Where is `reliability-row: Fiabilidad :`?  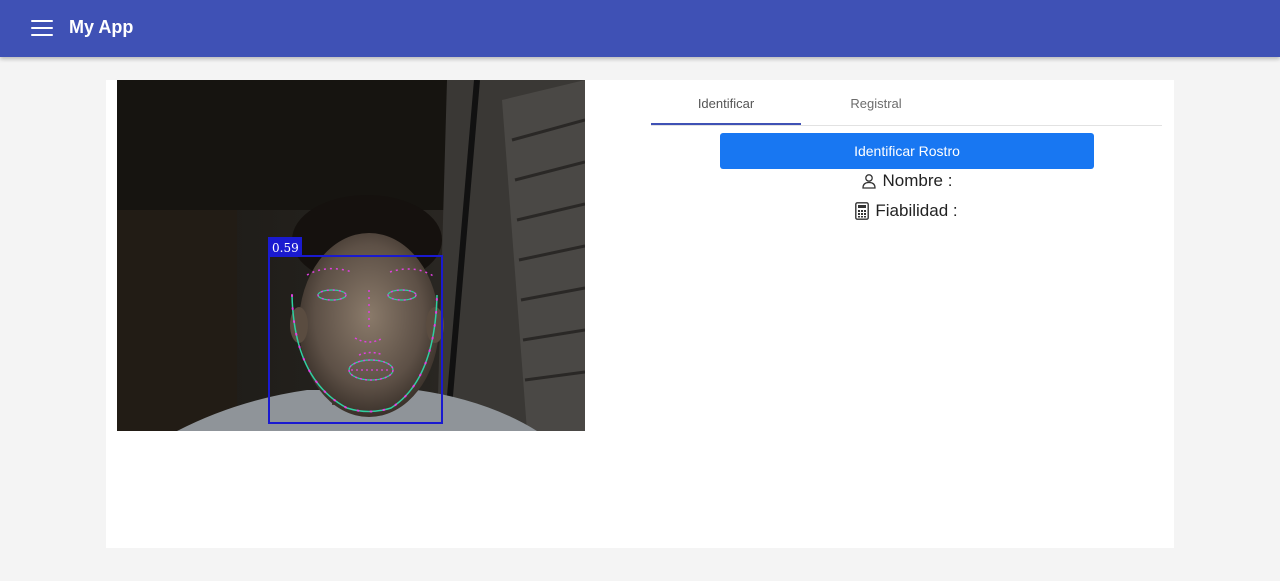 reliability-row: Fiabilidad : is located at coordinates (906, 211).